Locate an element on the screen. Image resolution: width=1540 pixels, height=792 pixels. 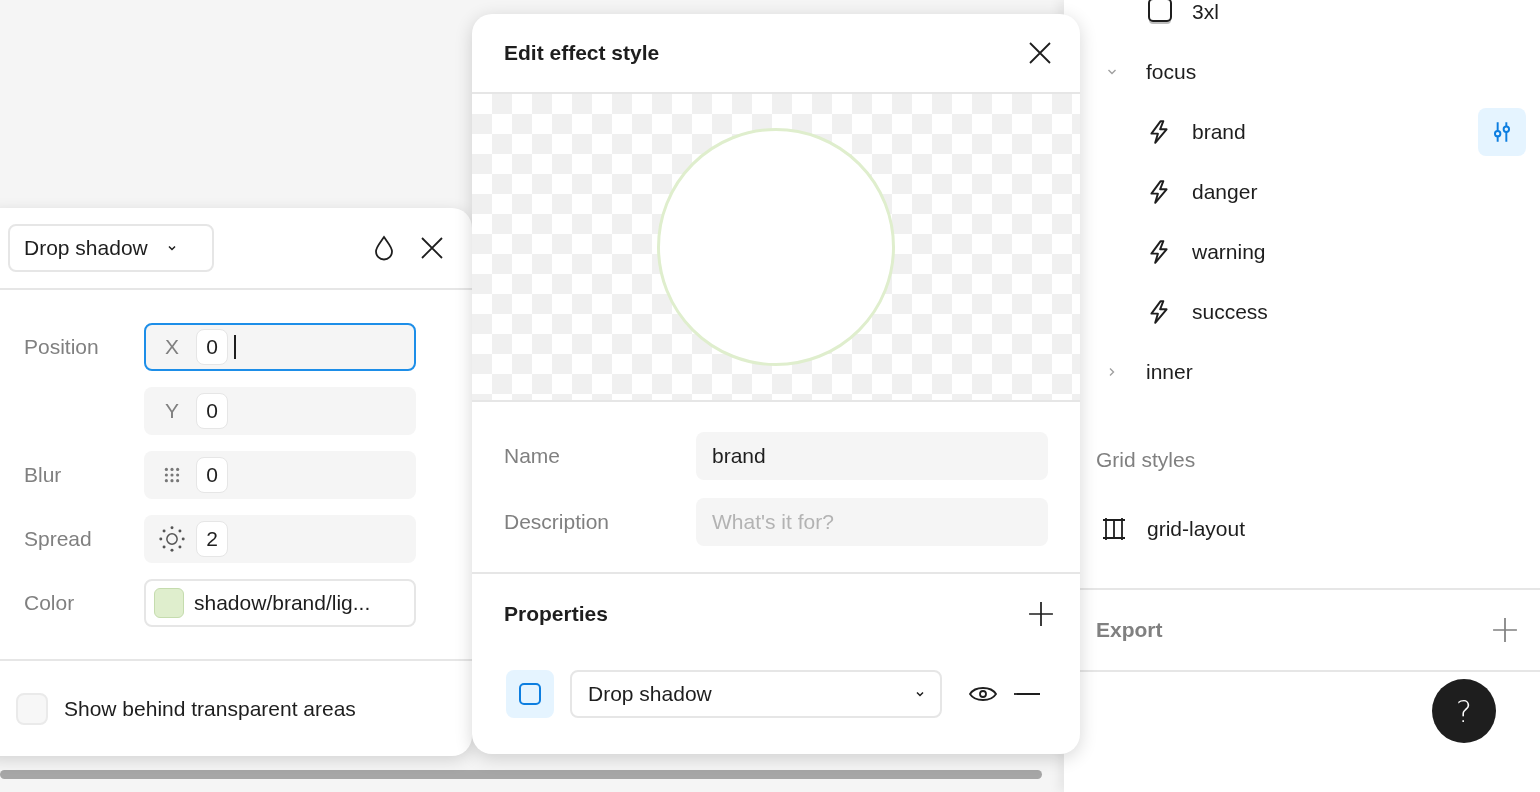
spread-icon is located at coordinates (172, 539).